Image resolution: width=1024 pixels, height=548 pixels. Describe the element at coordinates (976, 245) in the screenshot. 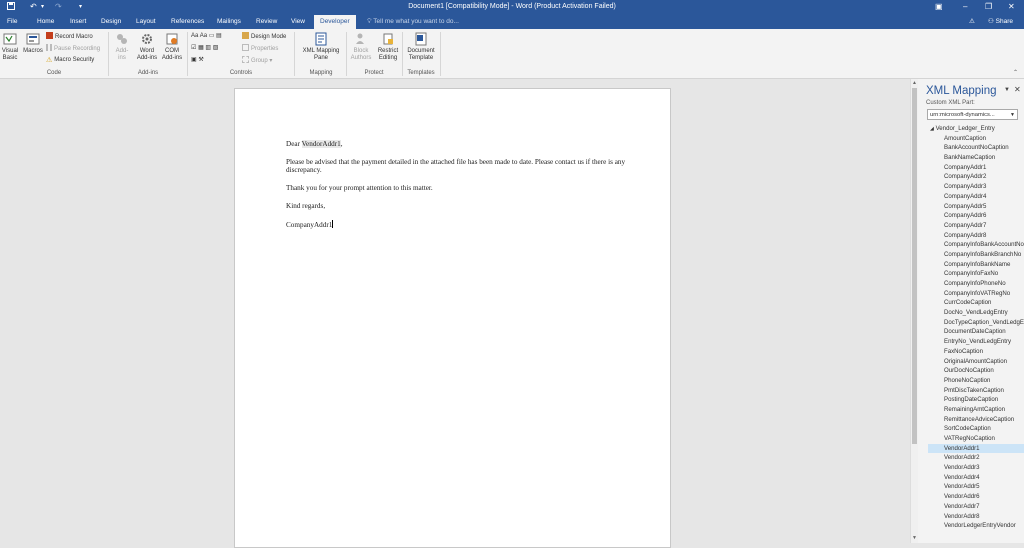

I see `tree-node: CompanyInfoBankAccountNo` at that location.